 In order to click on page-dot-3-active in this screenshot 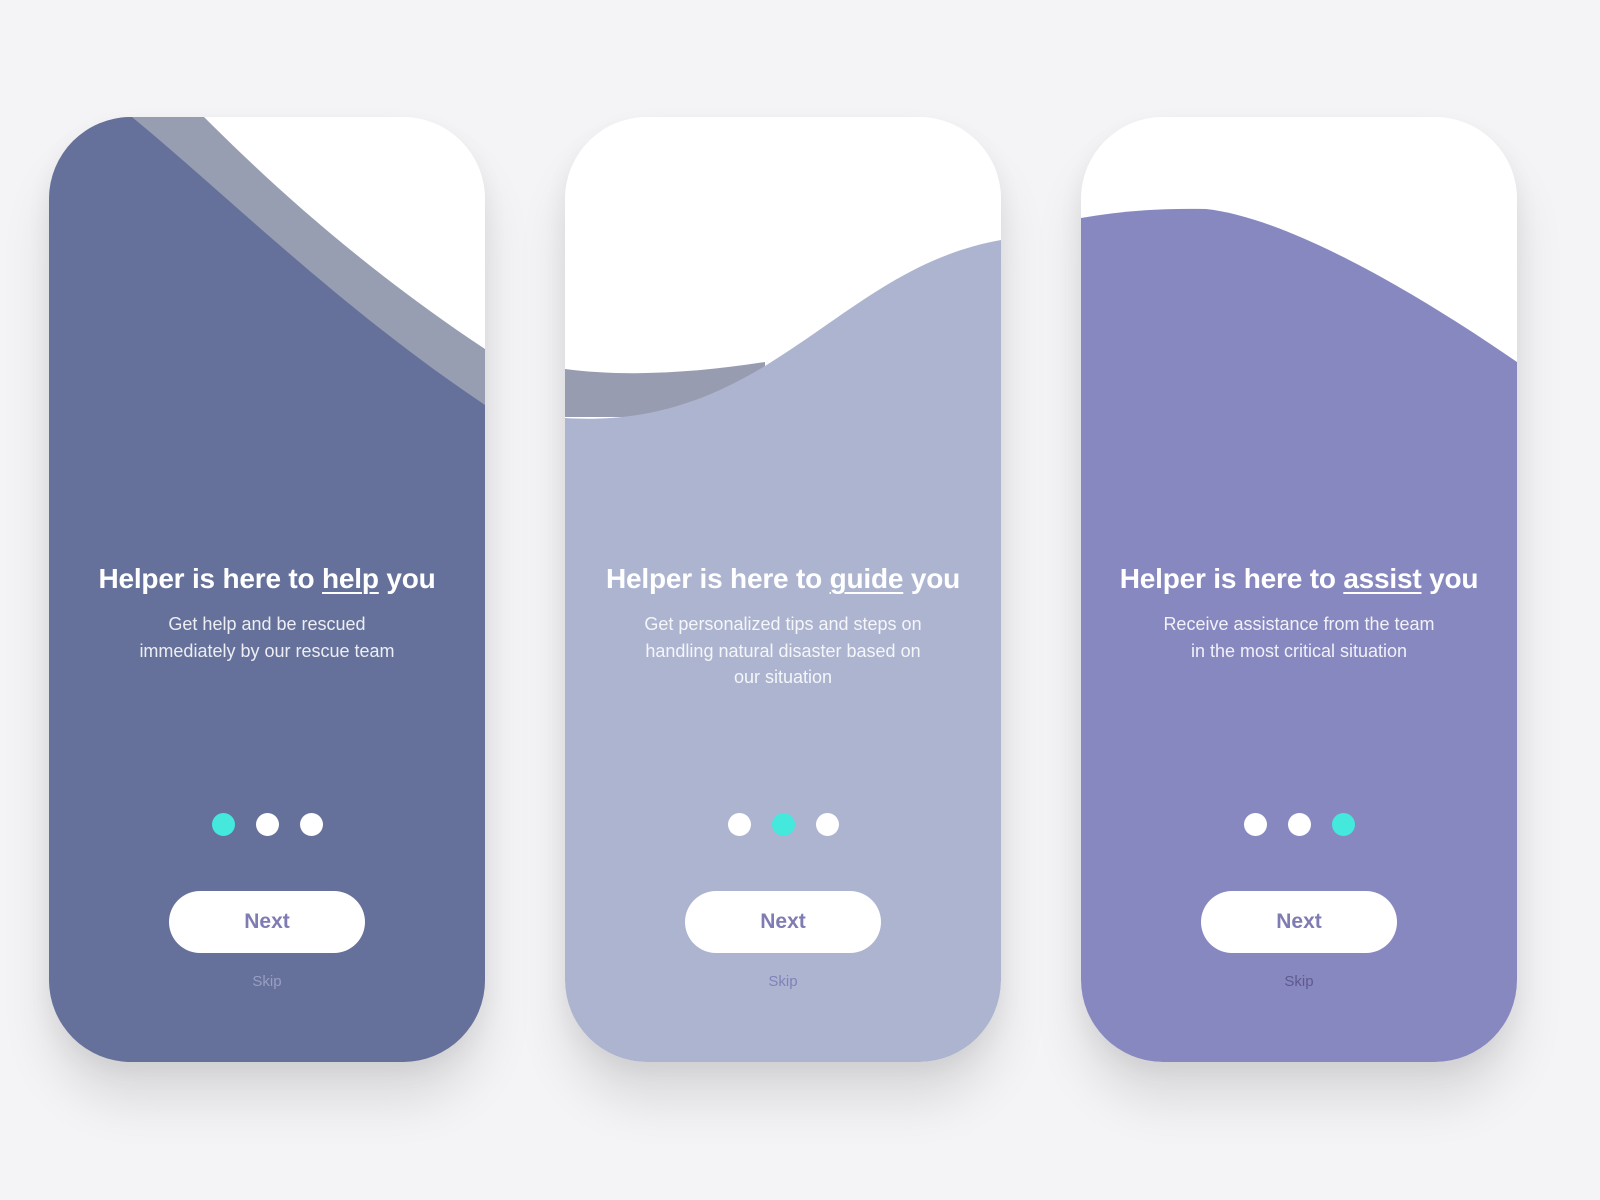, I will do `click(1343, 824)`.